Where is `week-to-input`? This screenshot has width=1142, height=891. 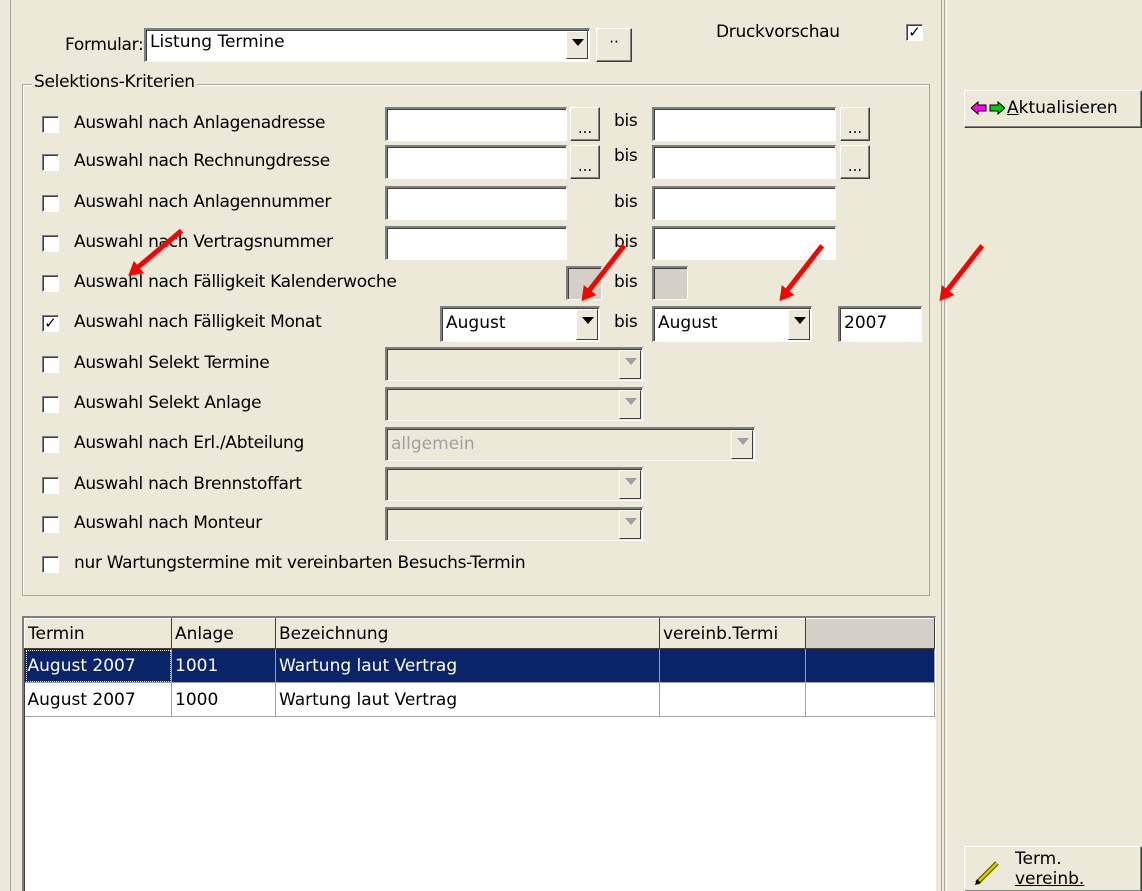
week-to-input is located at coordinates (670, 283).